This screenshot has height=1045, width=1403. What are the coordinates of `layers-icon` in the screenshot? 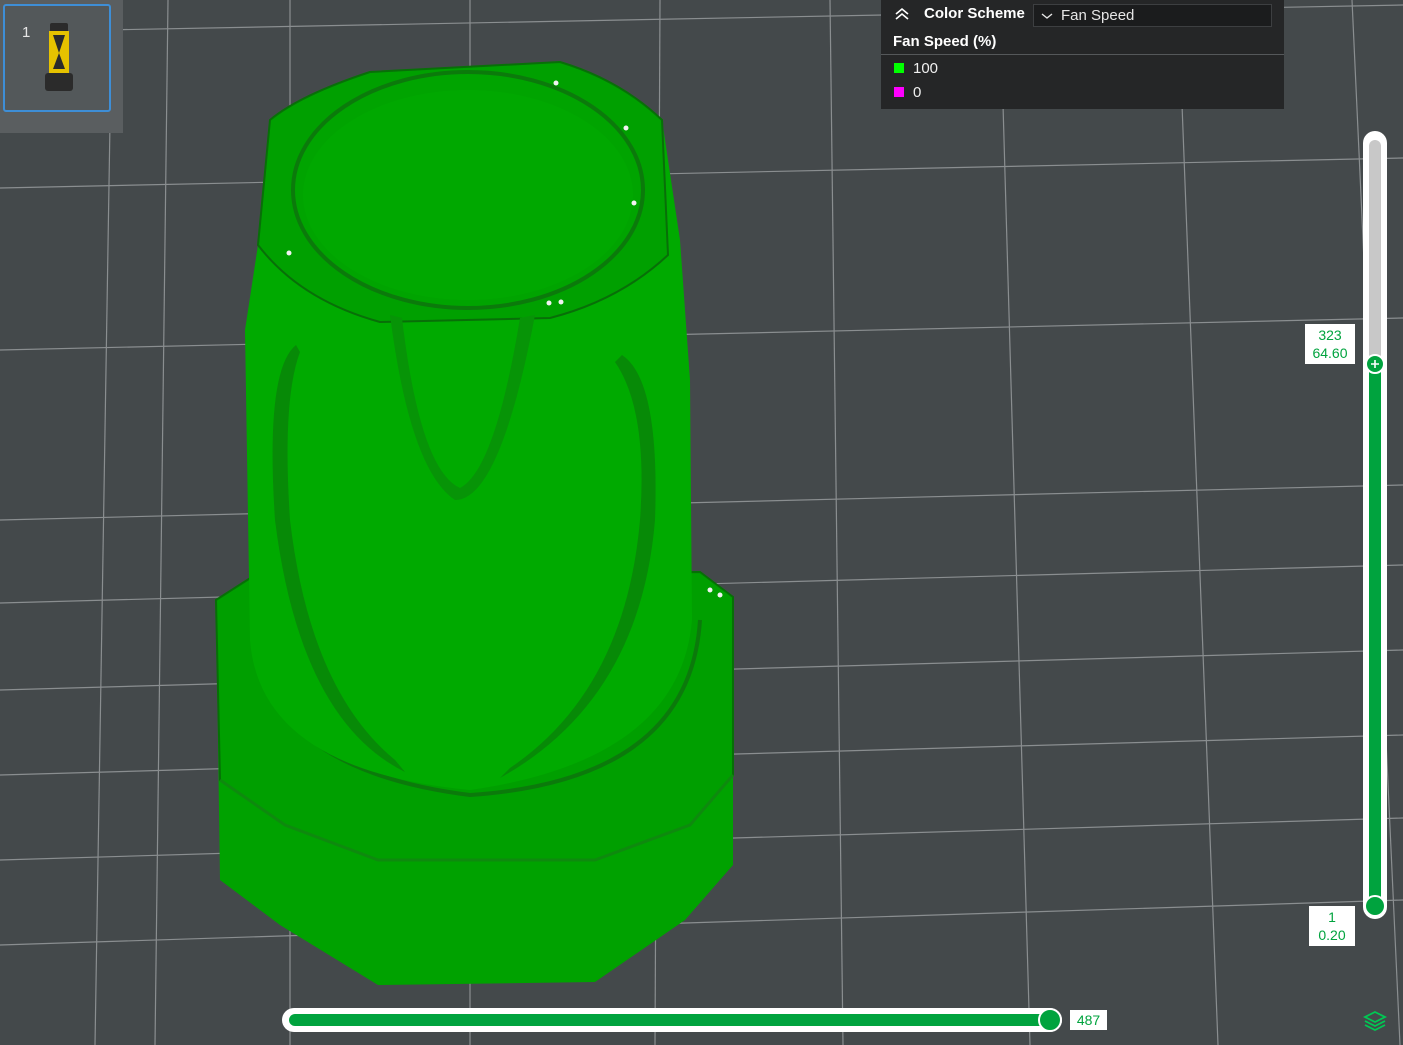 It's located at (1375, 1021).